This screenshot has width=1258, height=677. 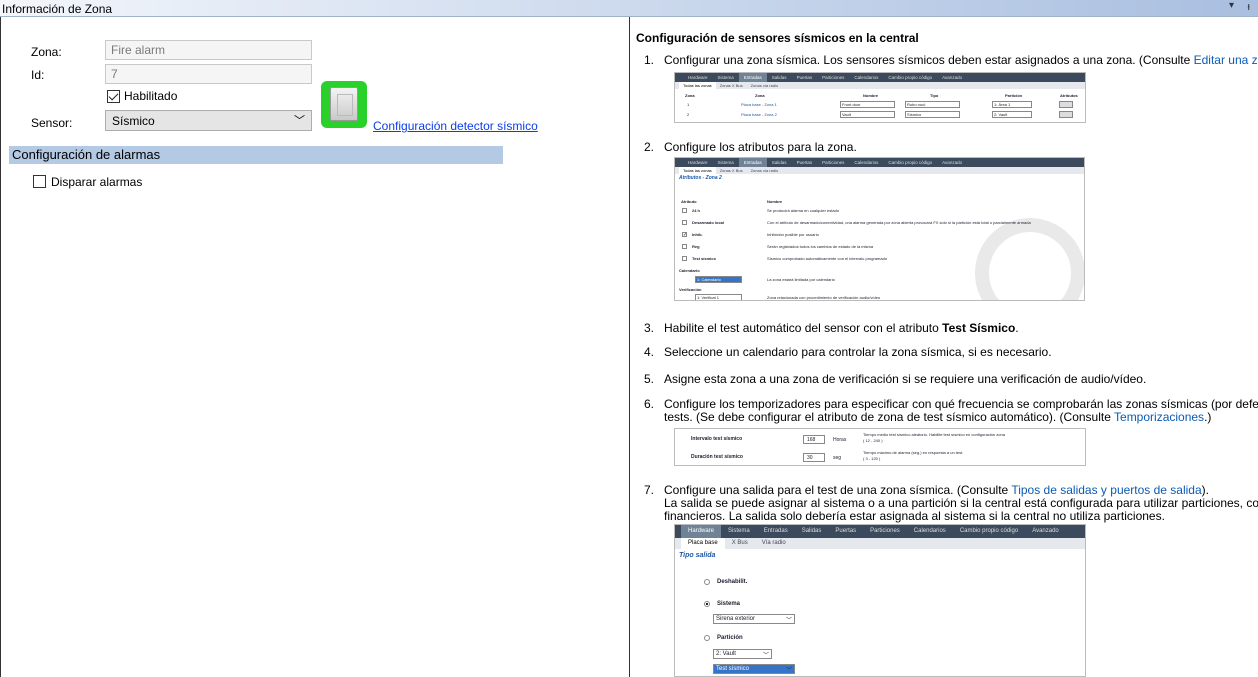 What do you see at coordinates (46, 52) in the screenshot?
I see `zona-label: Zona:` at bounding box center [46, 52].